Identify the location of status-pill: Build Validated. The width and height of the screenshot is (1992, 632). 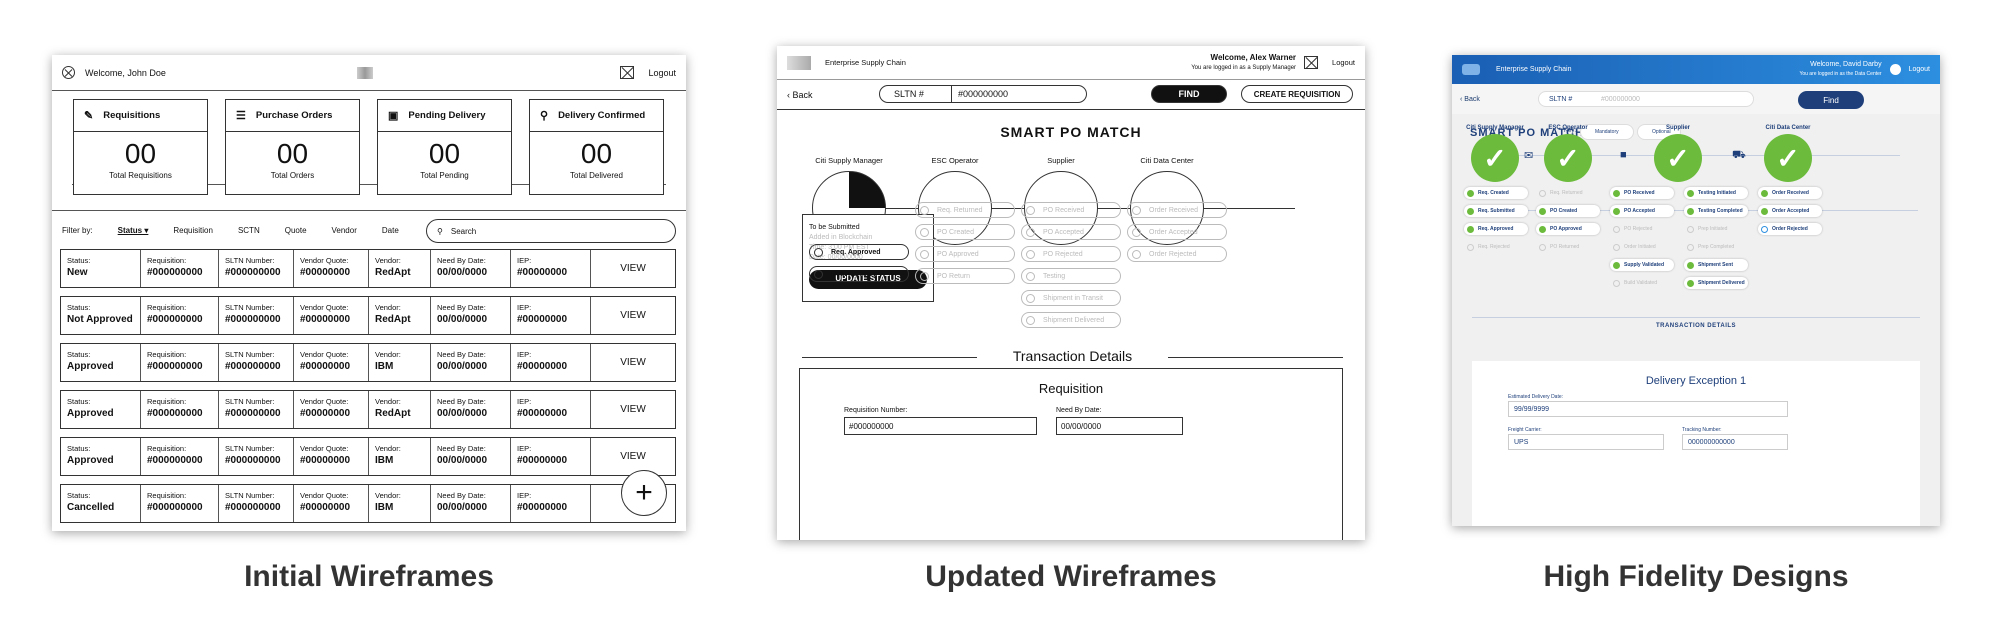
(1642, 283).